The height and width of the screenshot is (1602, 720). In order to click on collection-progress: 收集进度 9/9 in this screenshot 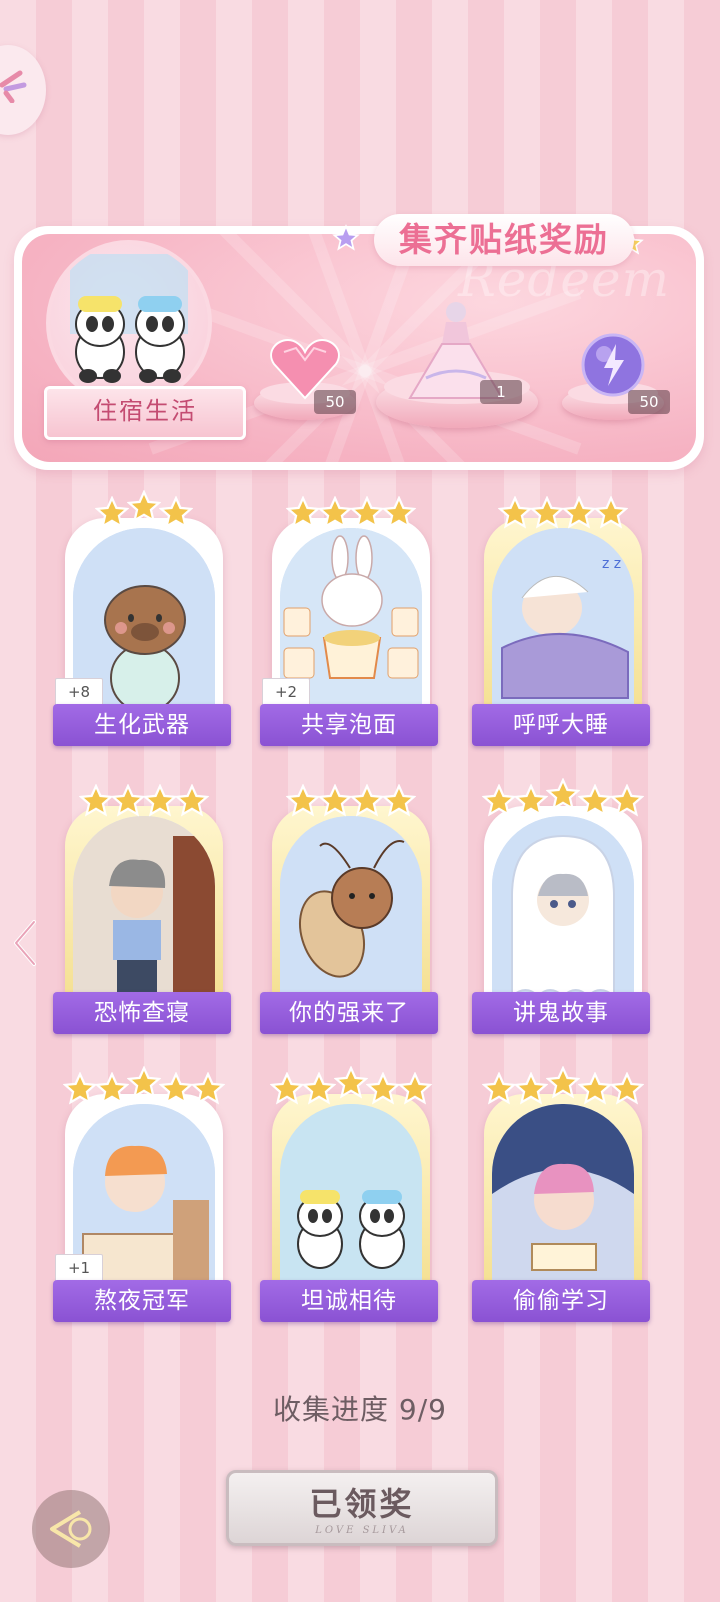, I will do `click(360, 1409)`.